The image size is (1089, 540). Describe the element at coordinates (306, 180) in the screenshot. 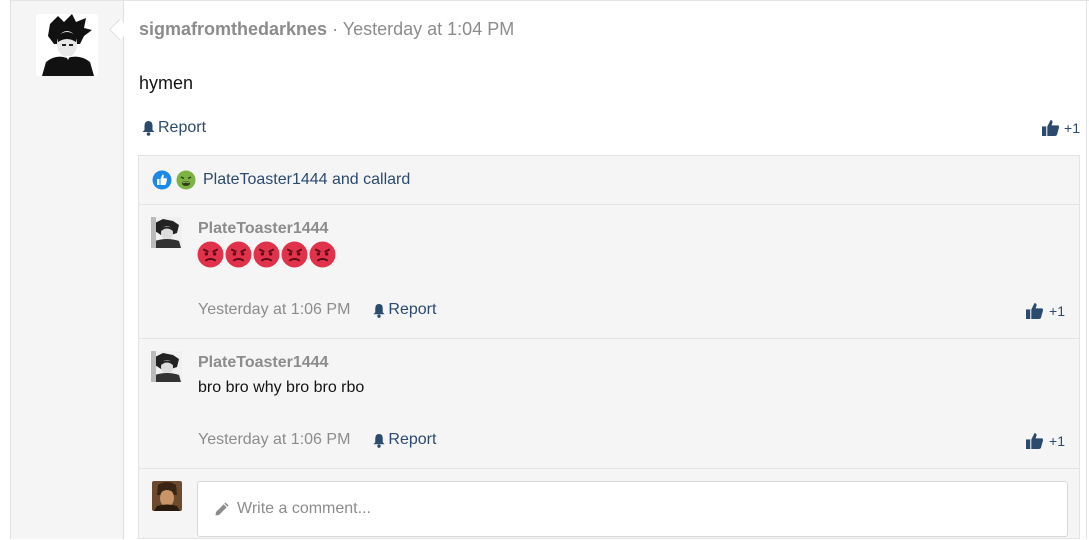

I see `reaction-users: PlateToaster1444 and callard` at that location.